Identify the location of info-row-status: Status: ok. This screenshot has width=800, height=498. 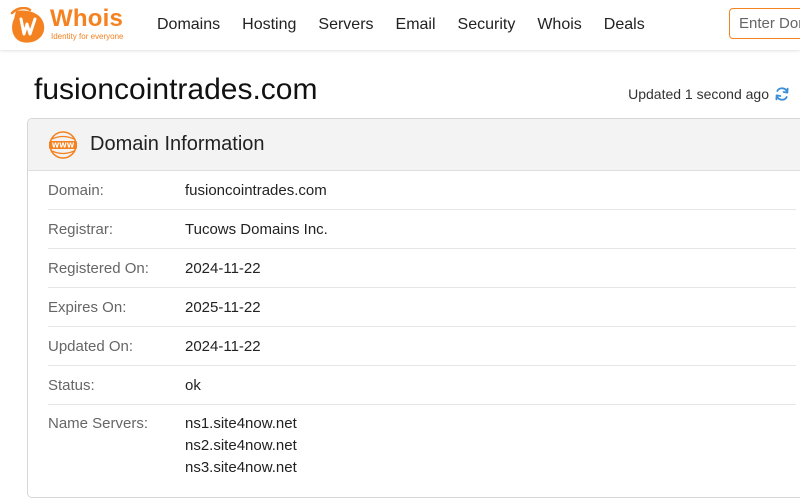
(422, 385).